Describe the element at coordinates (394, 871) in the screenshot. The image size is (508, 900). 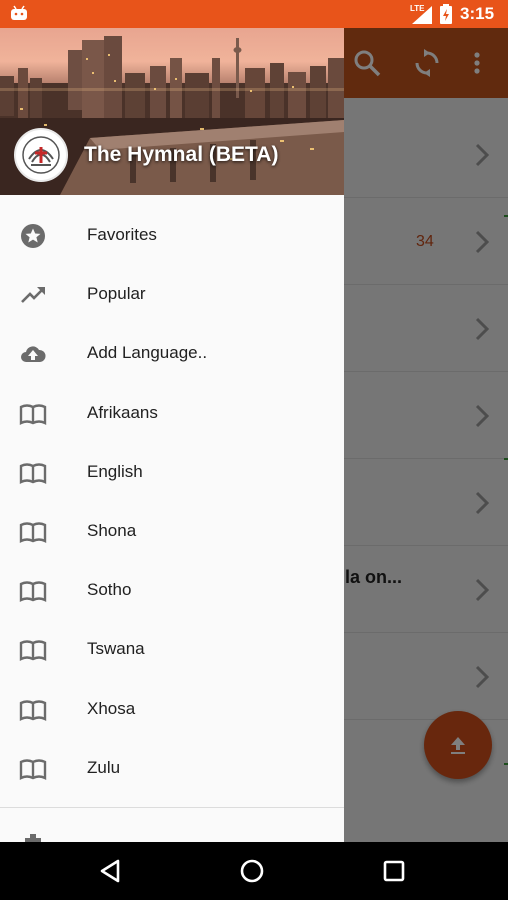
I see `recents-icon` at that location.